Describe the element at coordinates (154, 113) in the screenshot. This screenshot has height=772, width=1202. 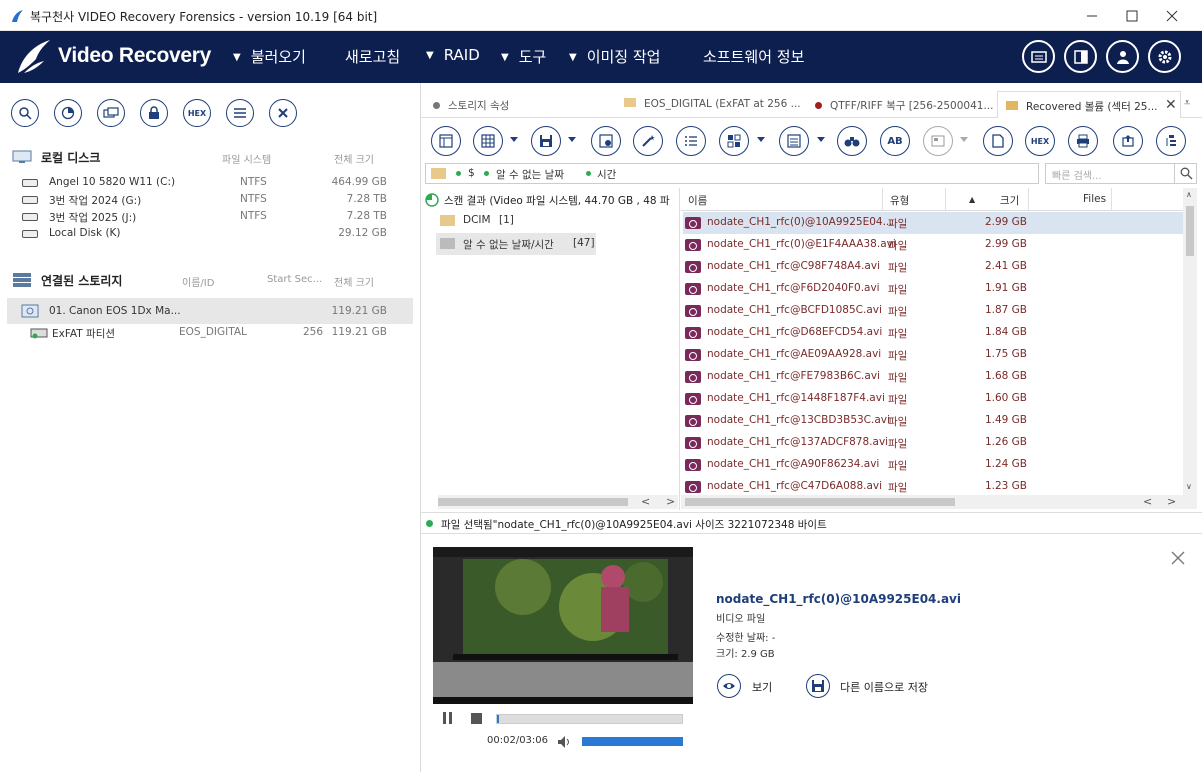
I see `lock-button` at that location.